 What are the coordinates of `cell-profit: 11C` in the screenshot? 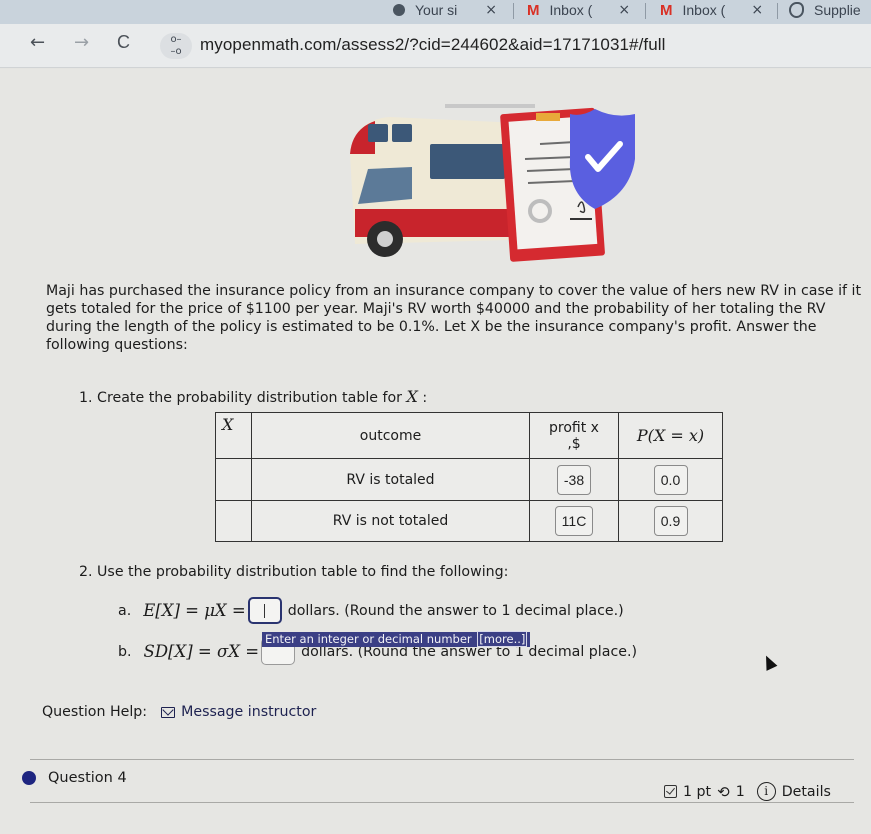 It's located at (574, 521).